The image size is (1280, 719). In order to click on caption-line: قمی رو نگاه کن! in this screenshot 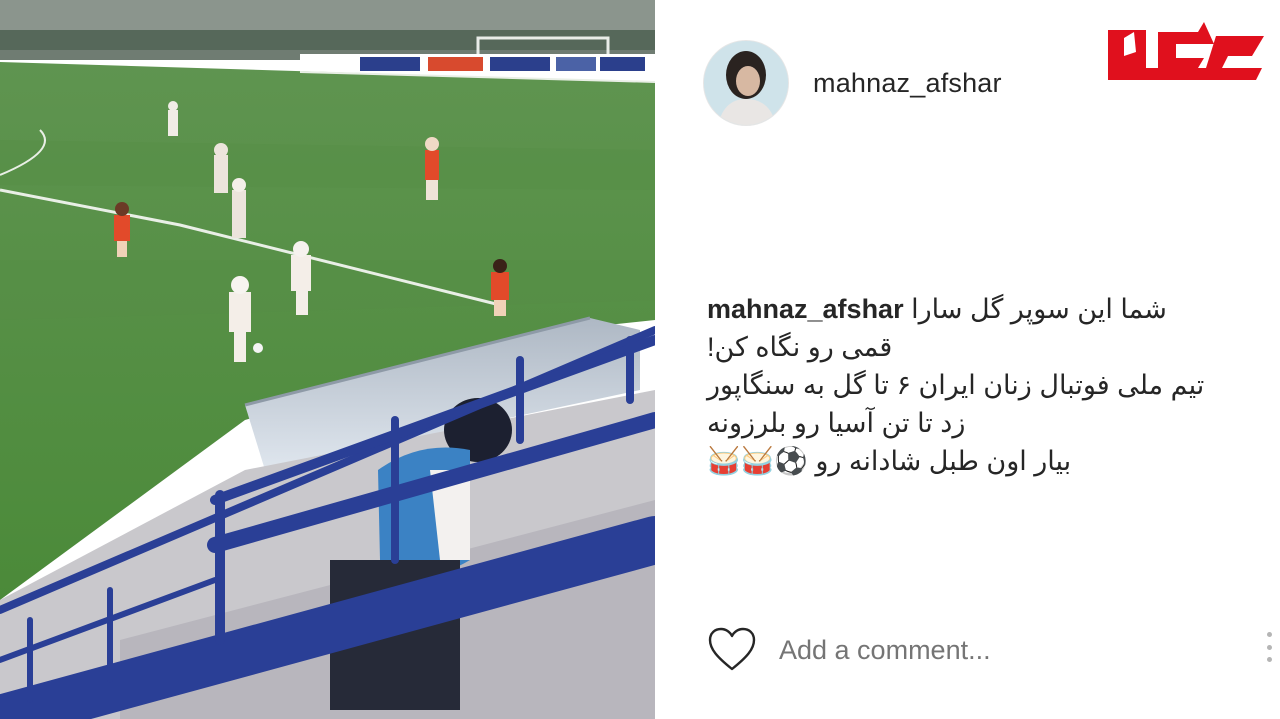, I will do `click(800, 347)`.